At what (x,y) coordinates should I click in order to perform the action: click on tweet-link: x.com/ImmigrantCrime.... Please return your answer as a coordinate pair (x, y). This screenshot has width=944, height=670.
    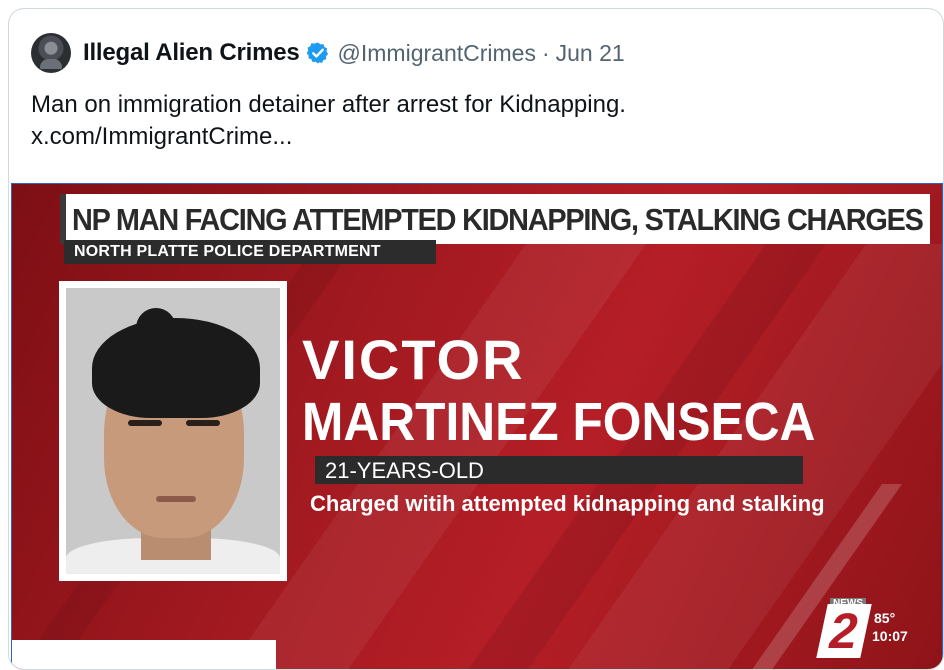
    Looking at the image, I should click on (471, 137).